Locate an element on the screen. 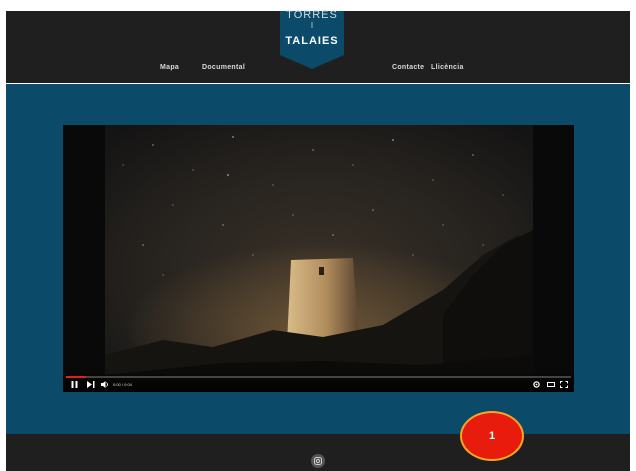 This screenshot has width=636, height=471. nav-link-contacte: Contacte is located at coordinates (408, 67).